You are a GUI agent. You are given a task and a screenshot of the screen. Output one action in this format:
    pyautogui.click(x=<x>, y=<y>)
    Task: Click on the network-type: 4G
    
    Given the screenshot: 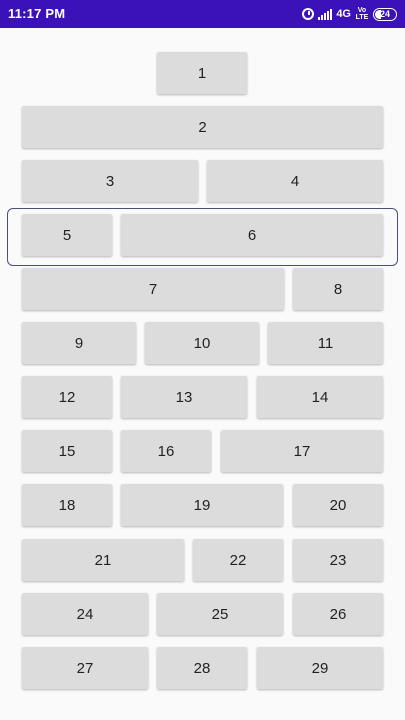 What is the action you would take?
    pyautogui.click(x=343, y=14)
    